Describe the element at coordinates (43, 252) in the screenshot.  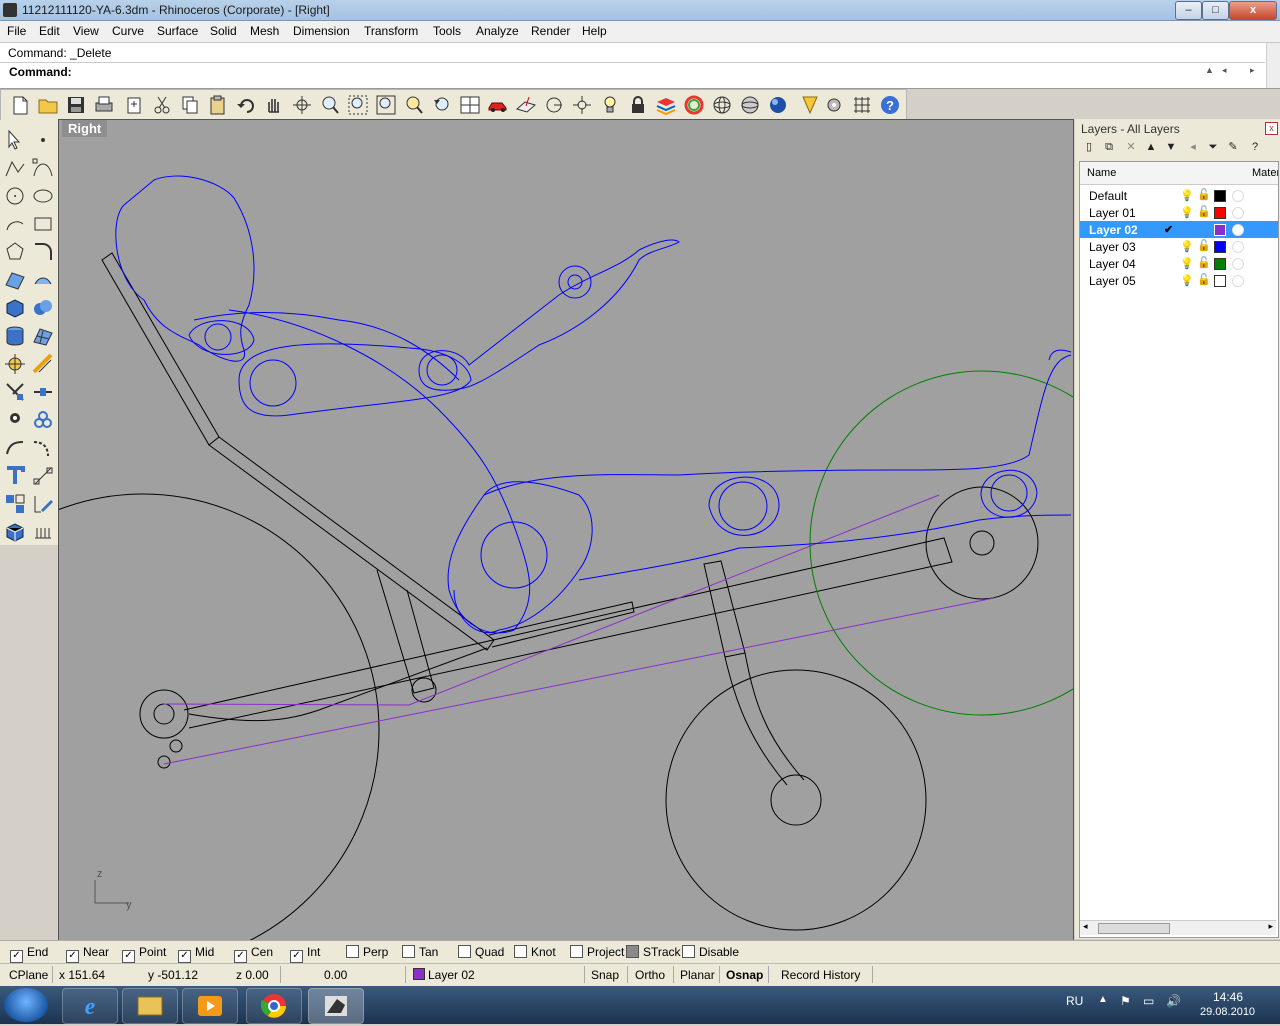
I see `fillet-icon` at that location.